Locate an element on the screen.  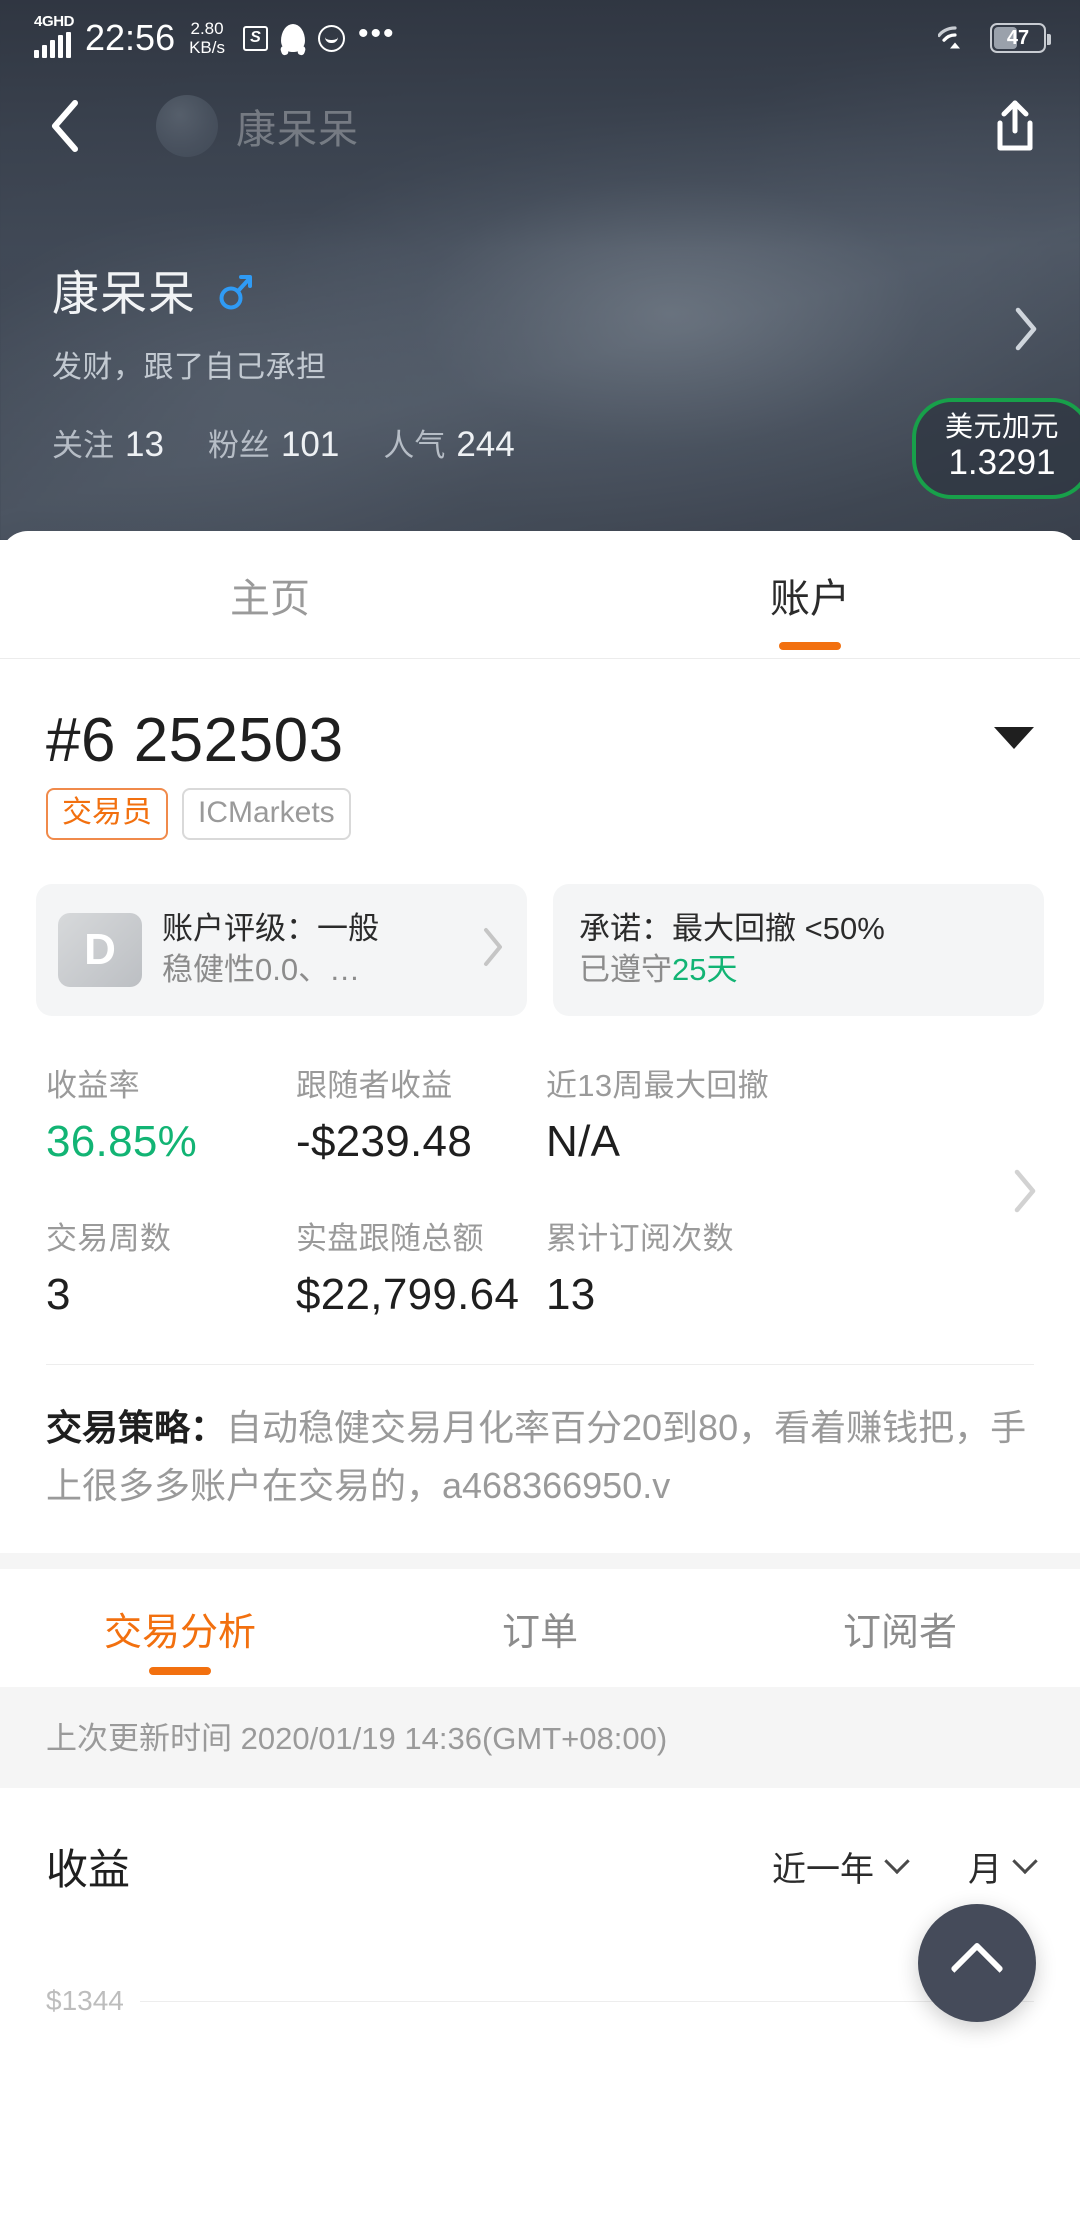
stat-popularity: 人气 244 is located at coordinates (448, 442).